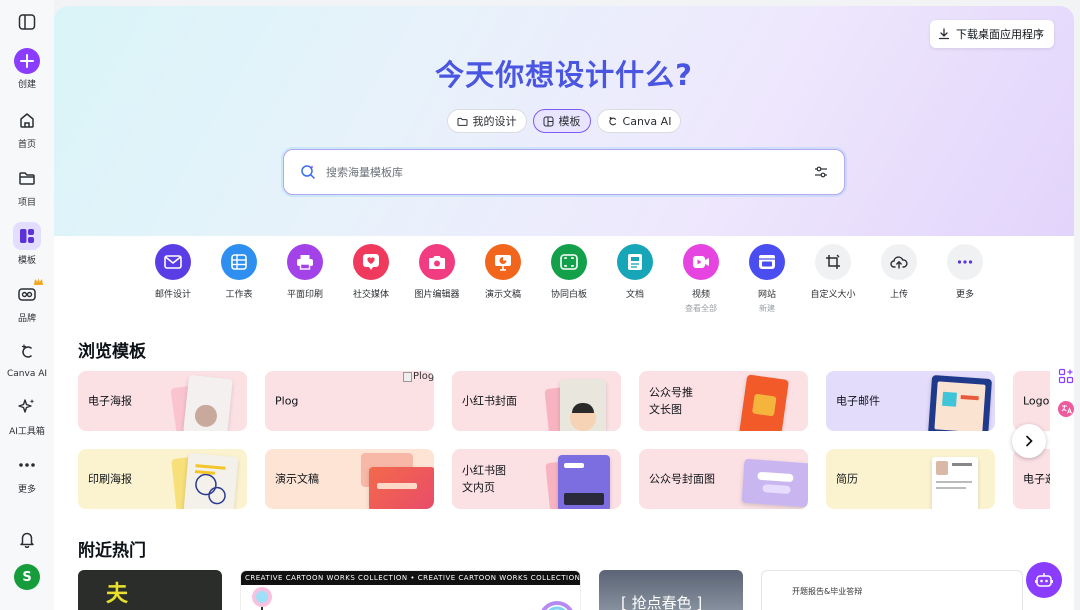 Image resolution: width=1080 pixels, height=610 pixels. Describe the element at coordinates (548, 121) in the screenshot. I see `template-icon` at that location.